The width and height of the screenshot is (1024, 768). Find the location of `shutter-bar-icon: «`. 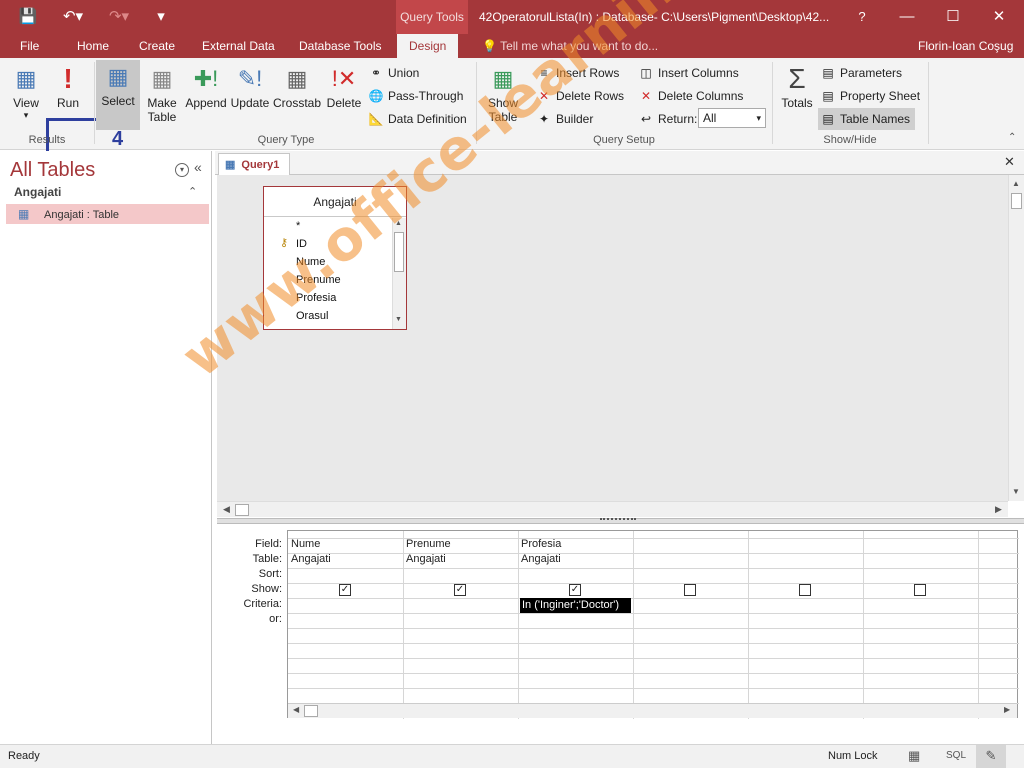

shutter-bar-icon: « is located at coordinates (198, 167).